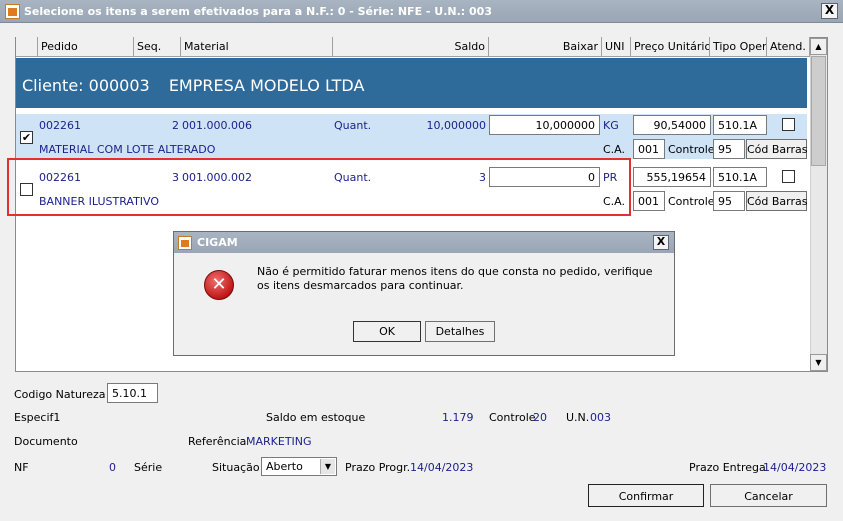 Image resolution: width=843 pixels, height=521 pixels. I want to click on situacao-label: Situação, so click(236, 467).